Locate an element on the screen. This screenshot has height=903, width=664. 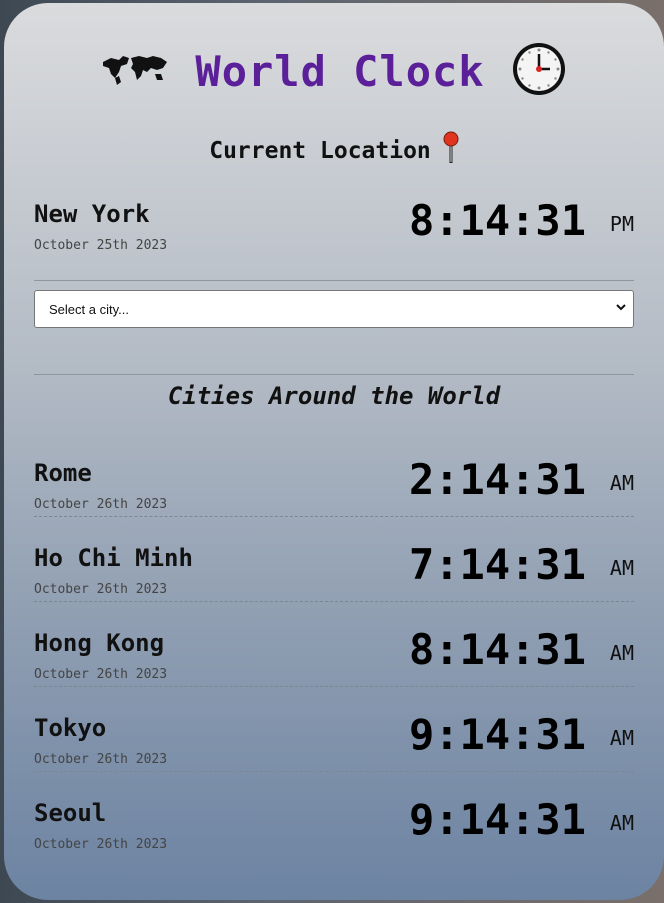
list-item: Rome October 26th 2023 2:14:31 AM is located at coordinates (334, 487).